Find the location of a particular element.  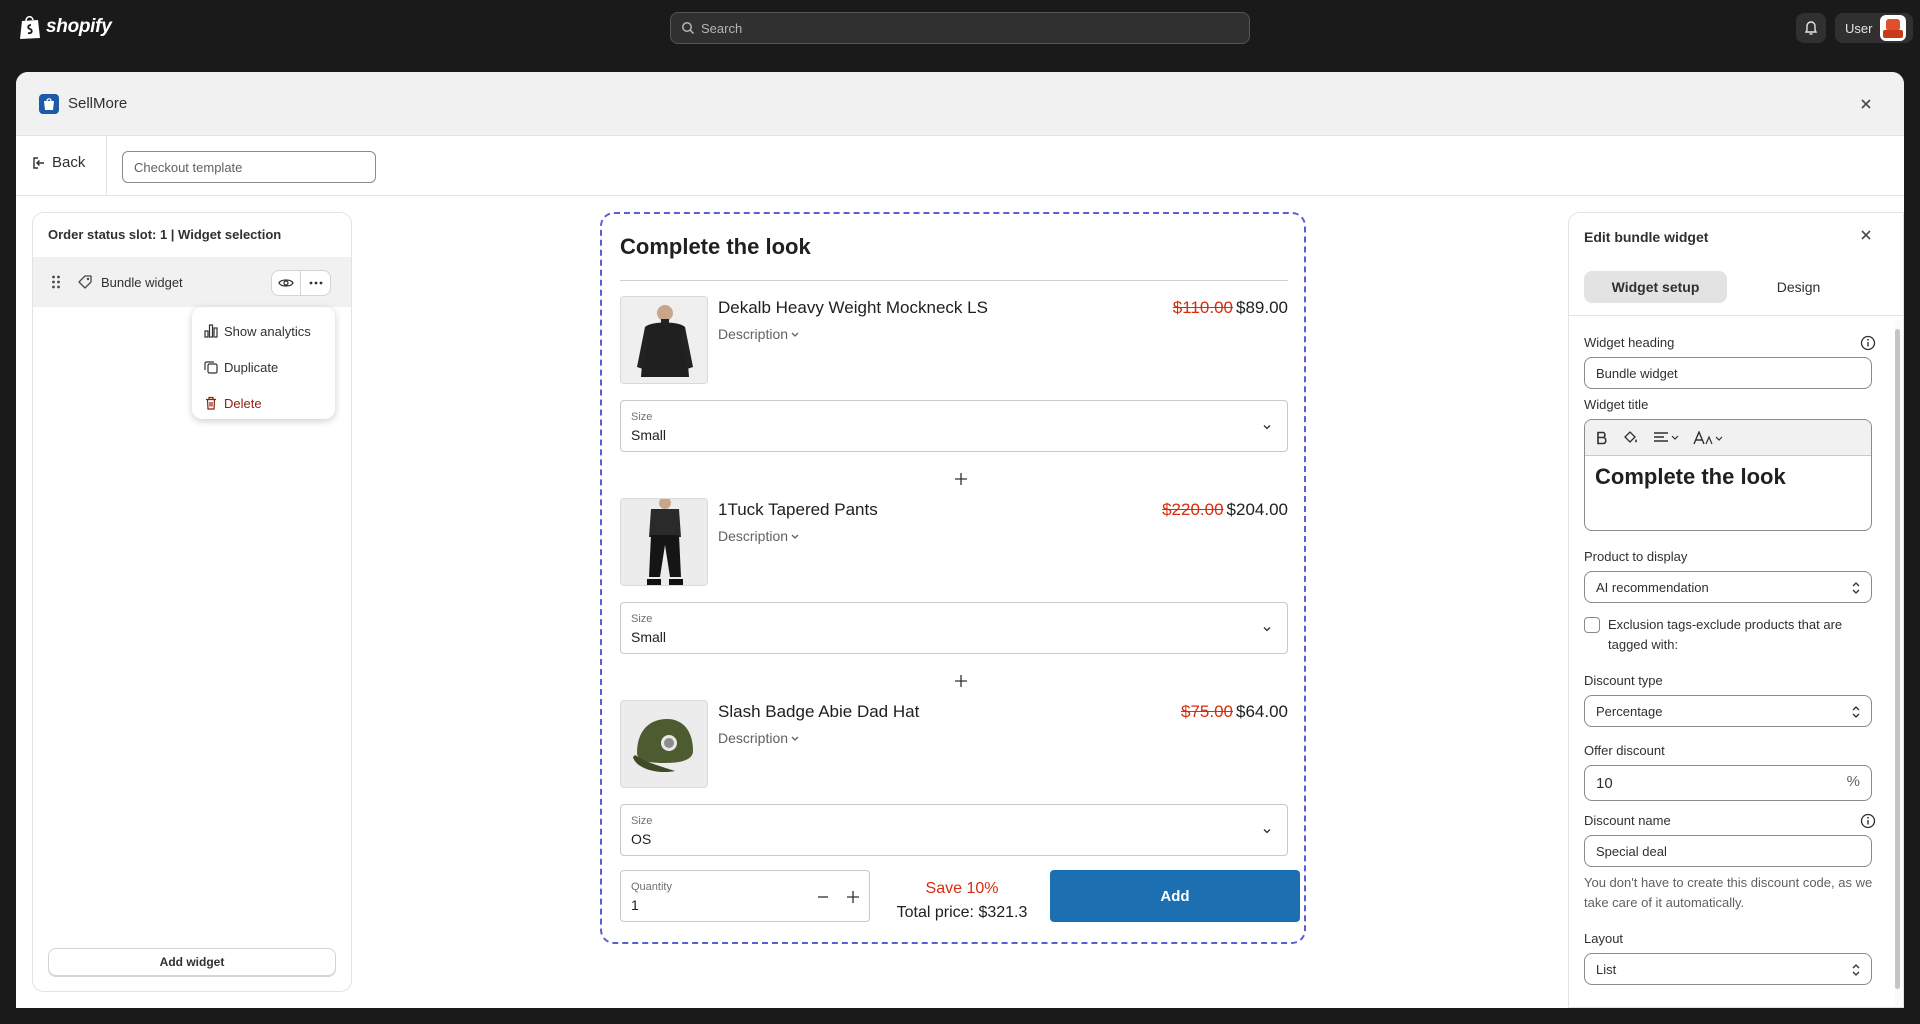

discount-type-label: Discount type is located at coordinates (1623, 680).